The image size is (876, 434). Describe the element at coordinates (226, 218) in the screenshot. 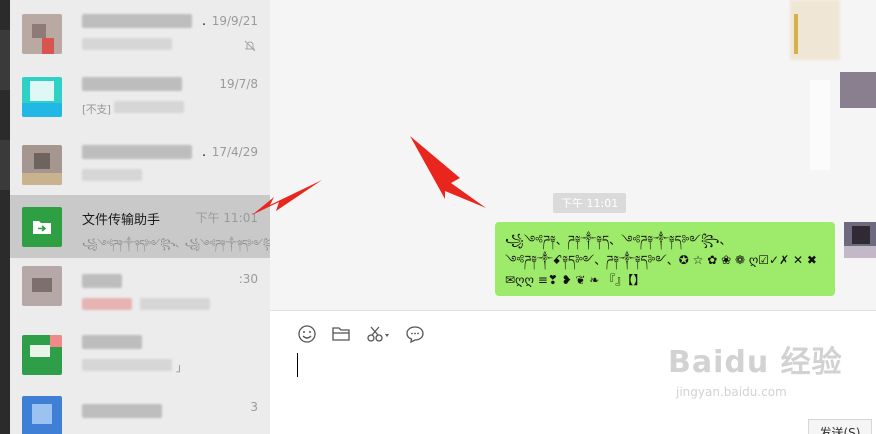

I see `chat-time: 下午 11:01` at that location.